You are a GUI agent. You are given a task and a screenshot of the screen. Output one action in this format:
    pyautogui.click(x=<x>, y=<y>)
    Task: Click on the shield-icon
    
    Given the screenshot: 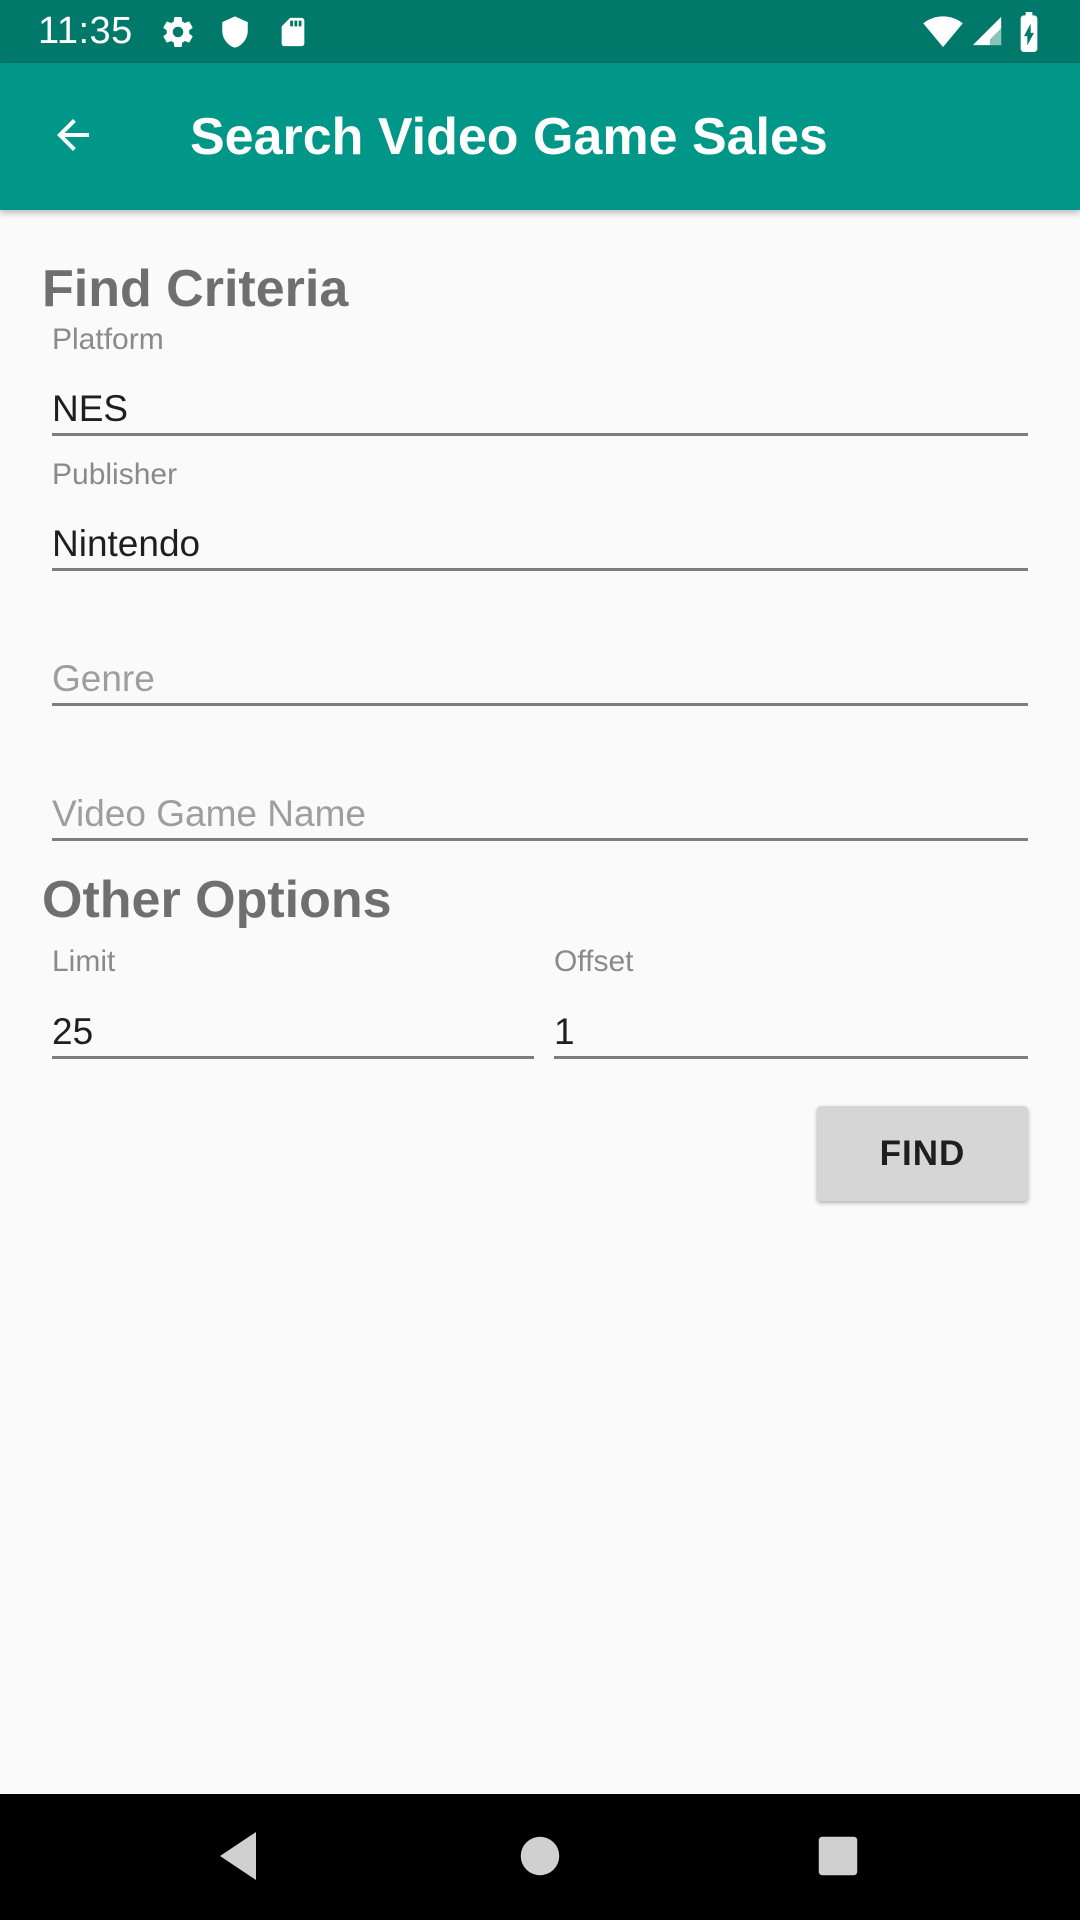 What is the action you would take?
    pyautogui.click(x=235, y=34)
    